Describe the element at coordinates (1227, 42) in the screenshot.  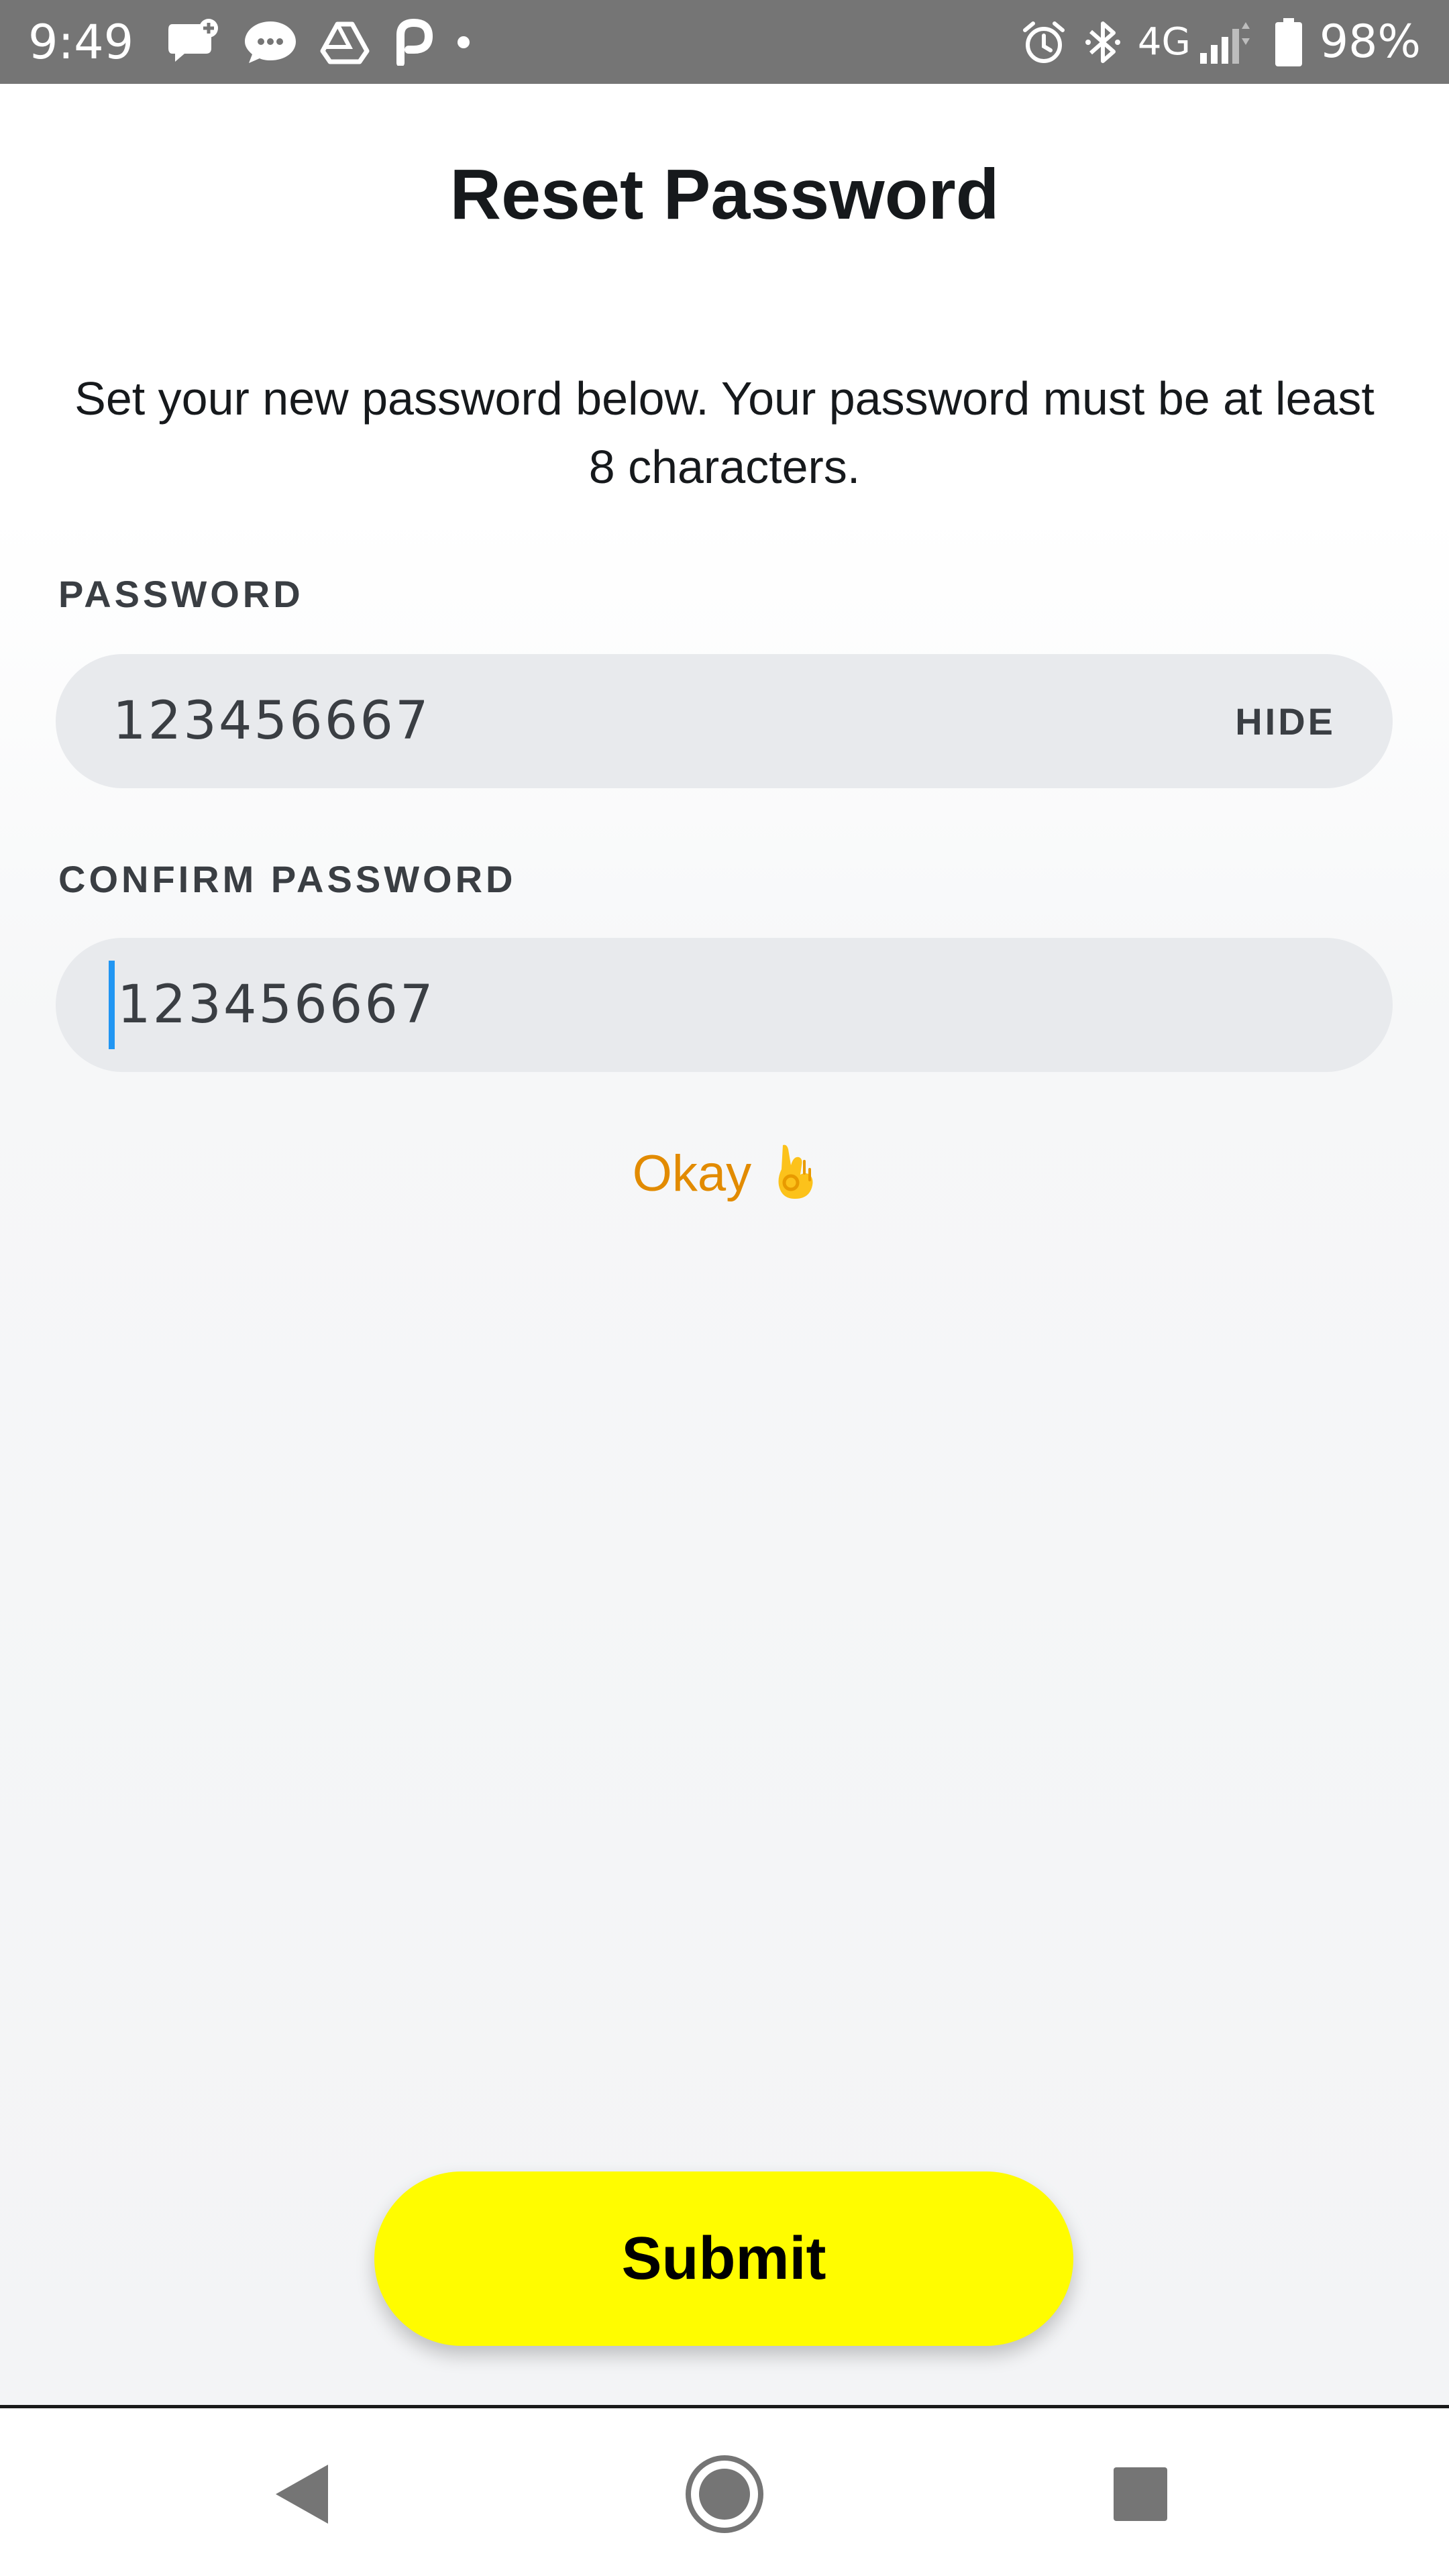
I see `signal-icon` at that location.